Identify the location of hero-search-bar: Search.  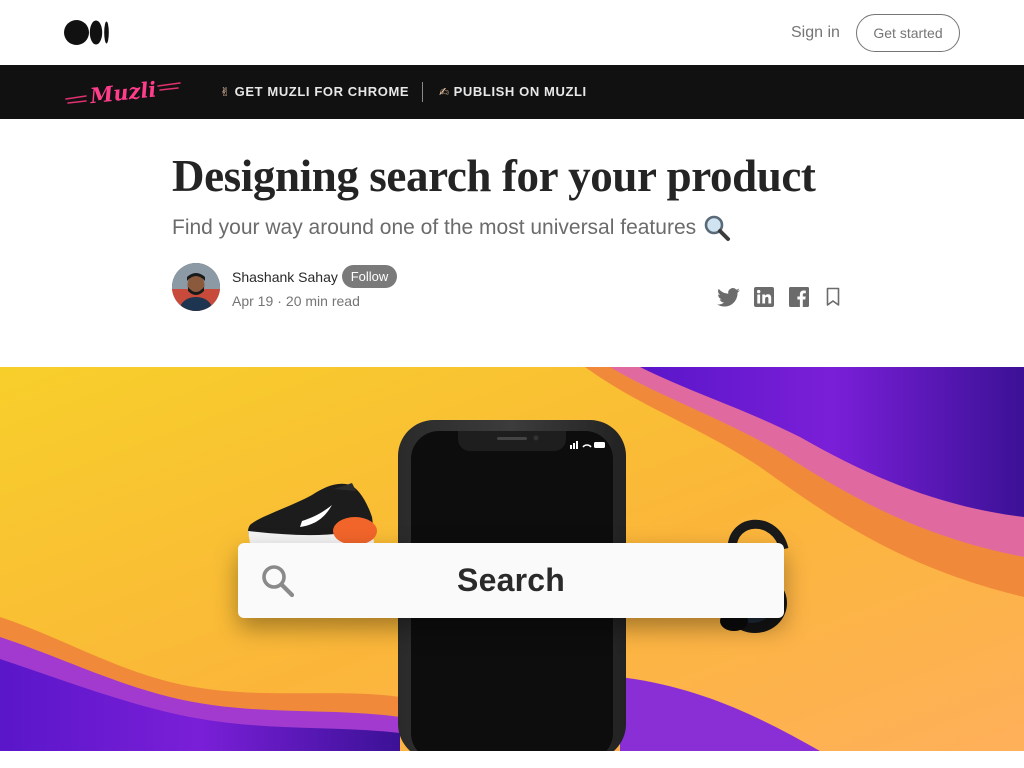
(511, 580).